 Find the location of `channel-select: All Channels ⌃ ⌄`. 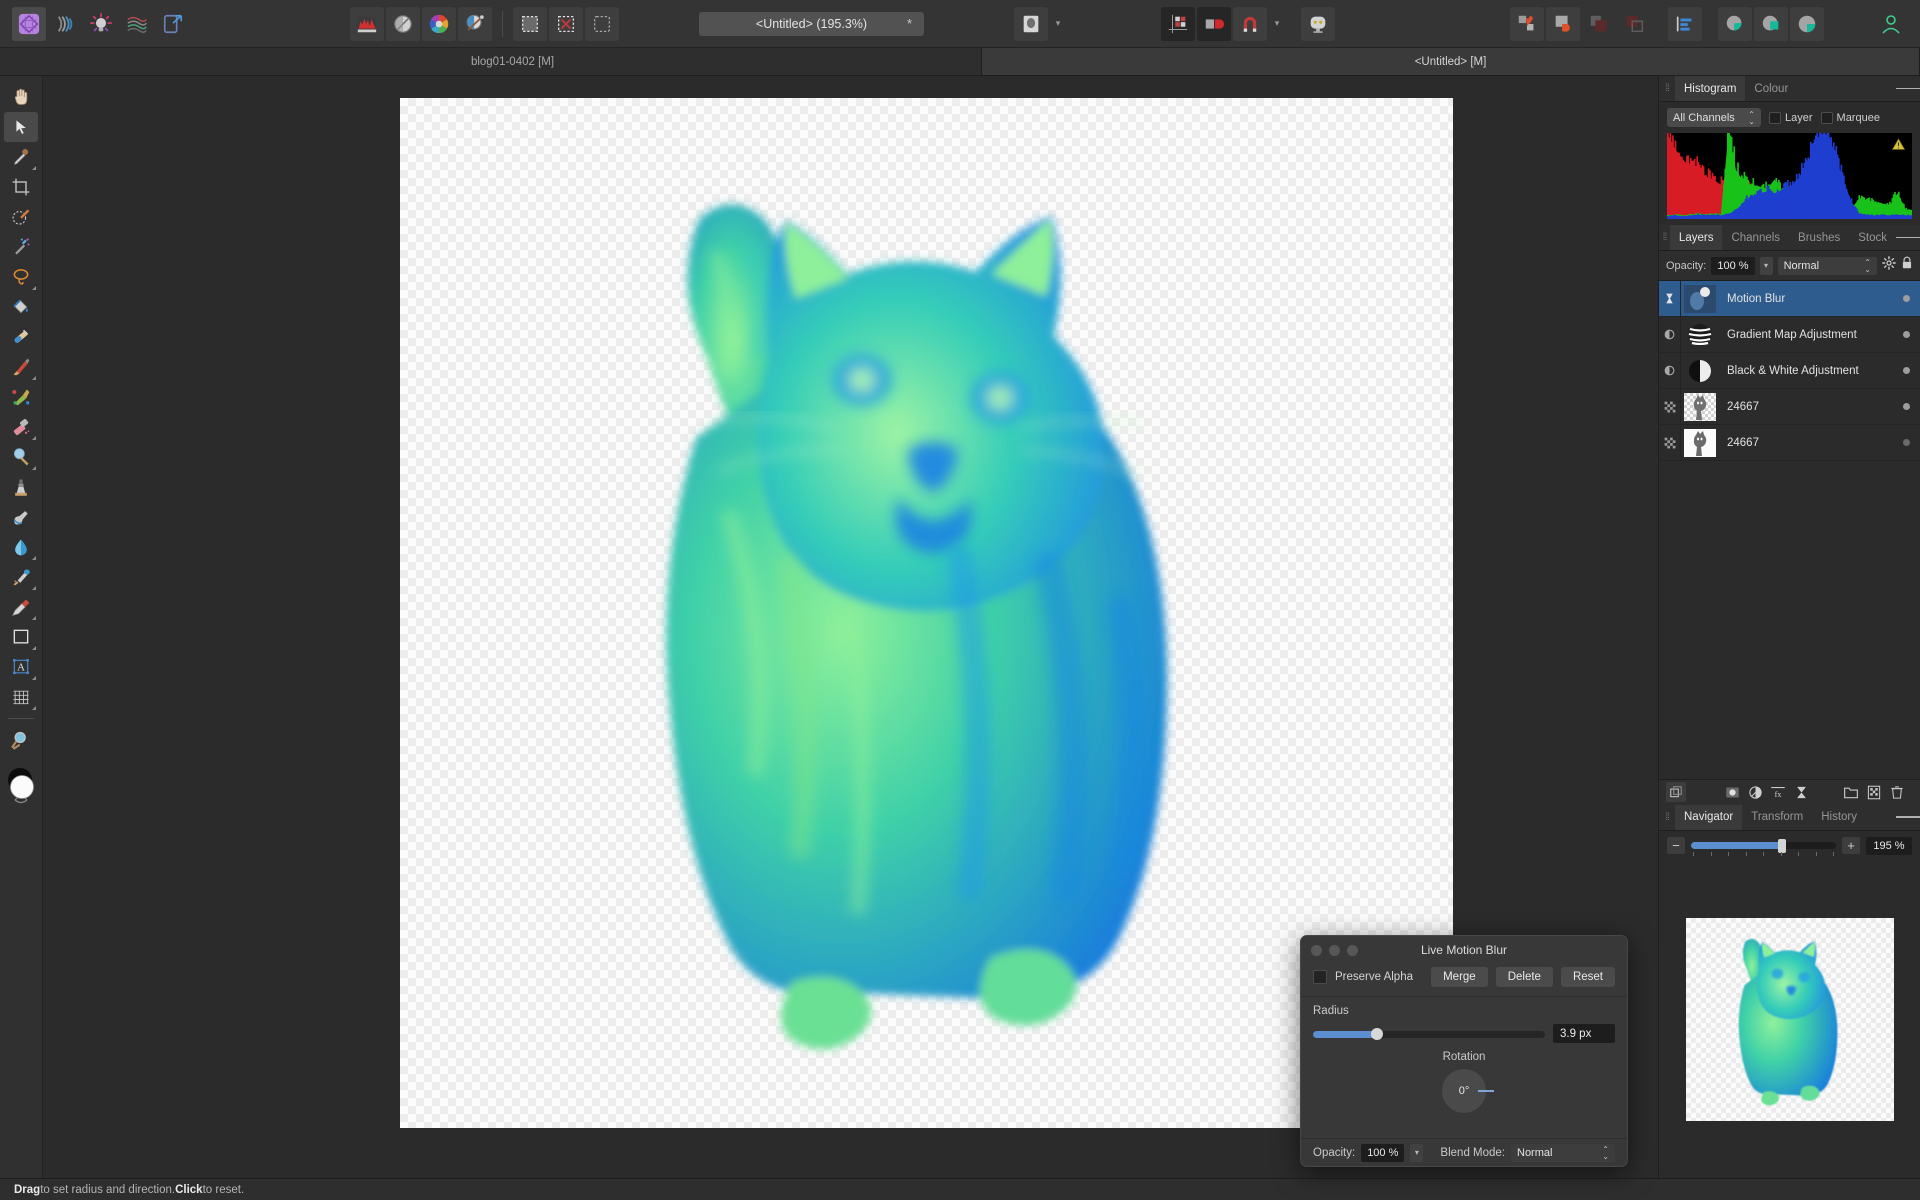

channel-select: All Channels ⌃ ⌄ is located at coordinates (1714, 117).